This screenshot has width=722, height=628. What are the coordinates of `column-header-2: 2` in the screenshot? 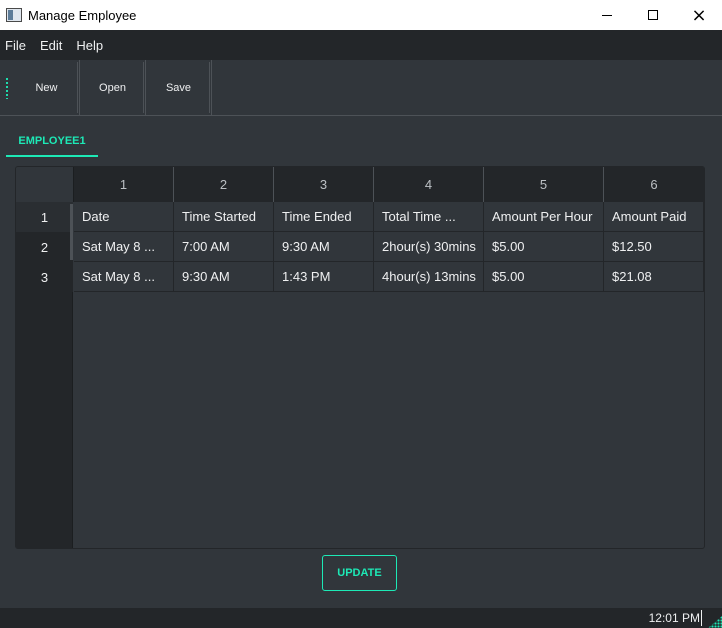 It's located at (224, 184).